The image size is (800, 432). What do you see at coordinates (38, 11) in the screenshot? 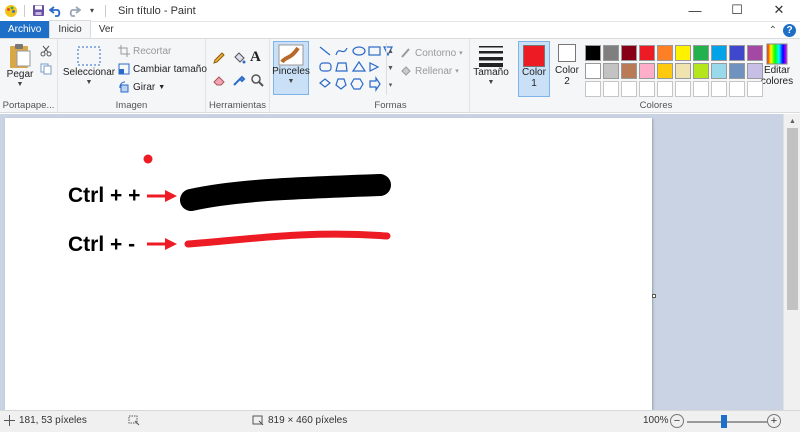
I see `save-icon` at bounding box center [38, 11].